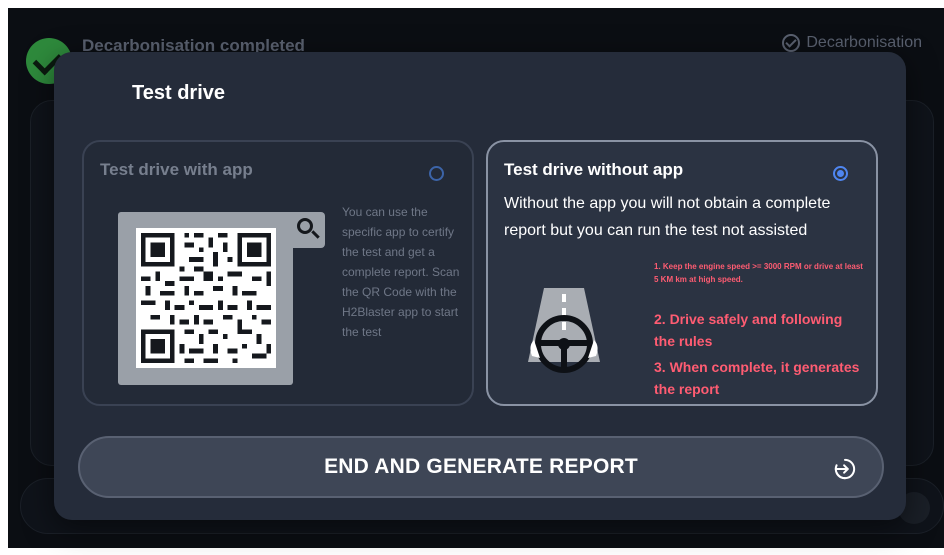 The image size is (944, 555). Describe the element at coordinates (864, 42) in the screenshot. I see `background-status-label: Decarbonisation` at that location.